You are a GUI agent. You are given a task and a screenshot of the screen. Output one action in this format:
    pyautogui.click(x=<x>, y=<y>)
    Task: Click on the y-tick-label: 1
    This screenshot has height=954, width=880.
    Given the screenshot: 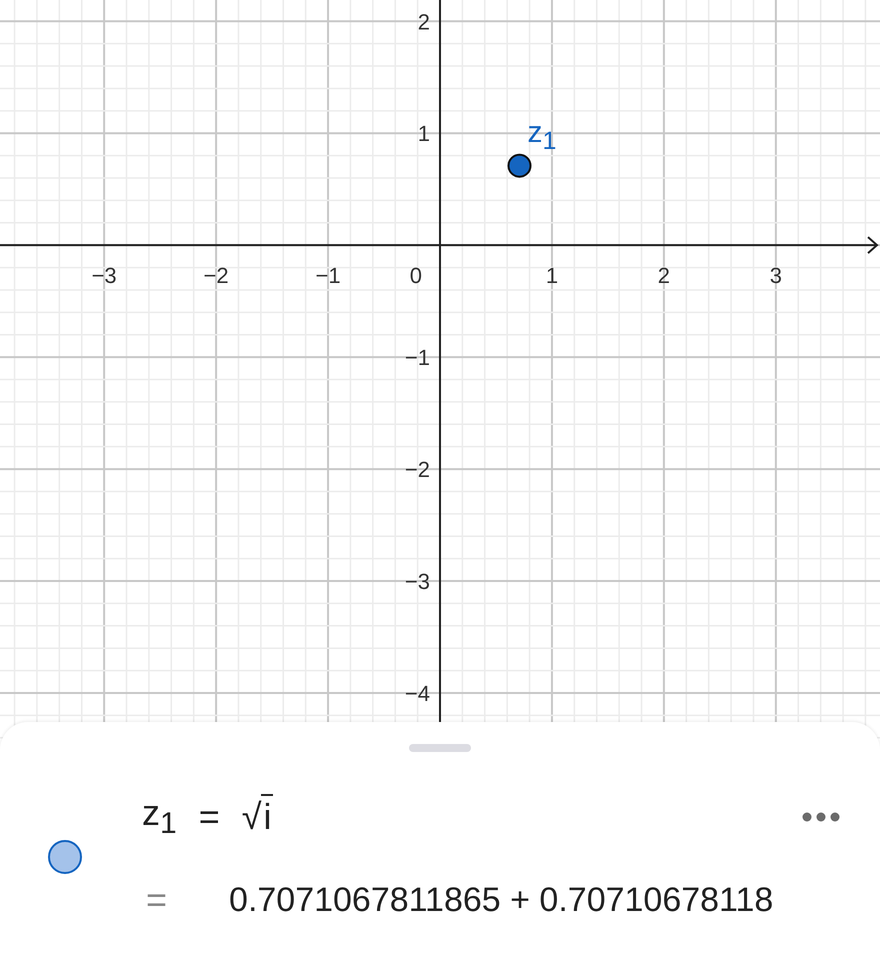 What is the action you would take?
    pyautogui.click(x=424, y=133)
    